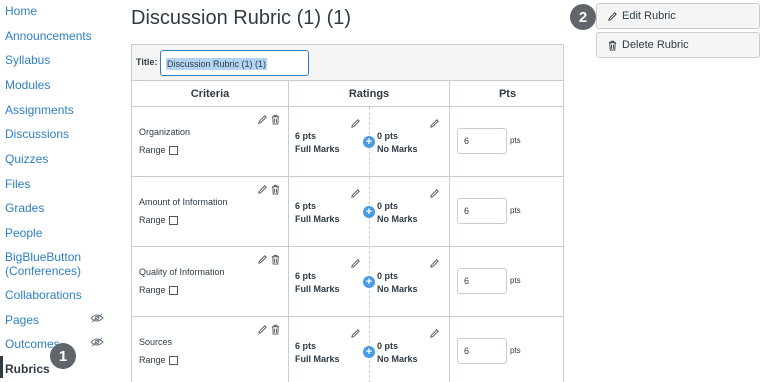 The width and height of the screenshot is (768, 382). What do you see at coordinates (147, 62) in the screenshot?
I see `title-label: Title:` at bounding box center [147, 62].